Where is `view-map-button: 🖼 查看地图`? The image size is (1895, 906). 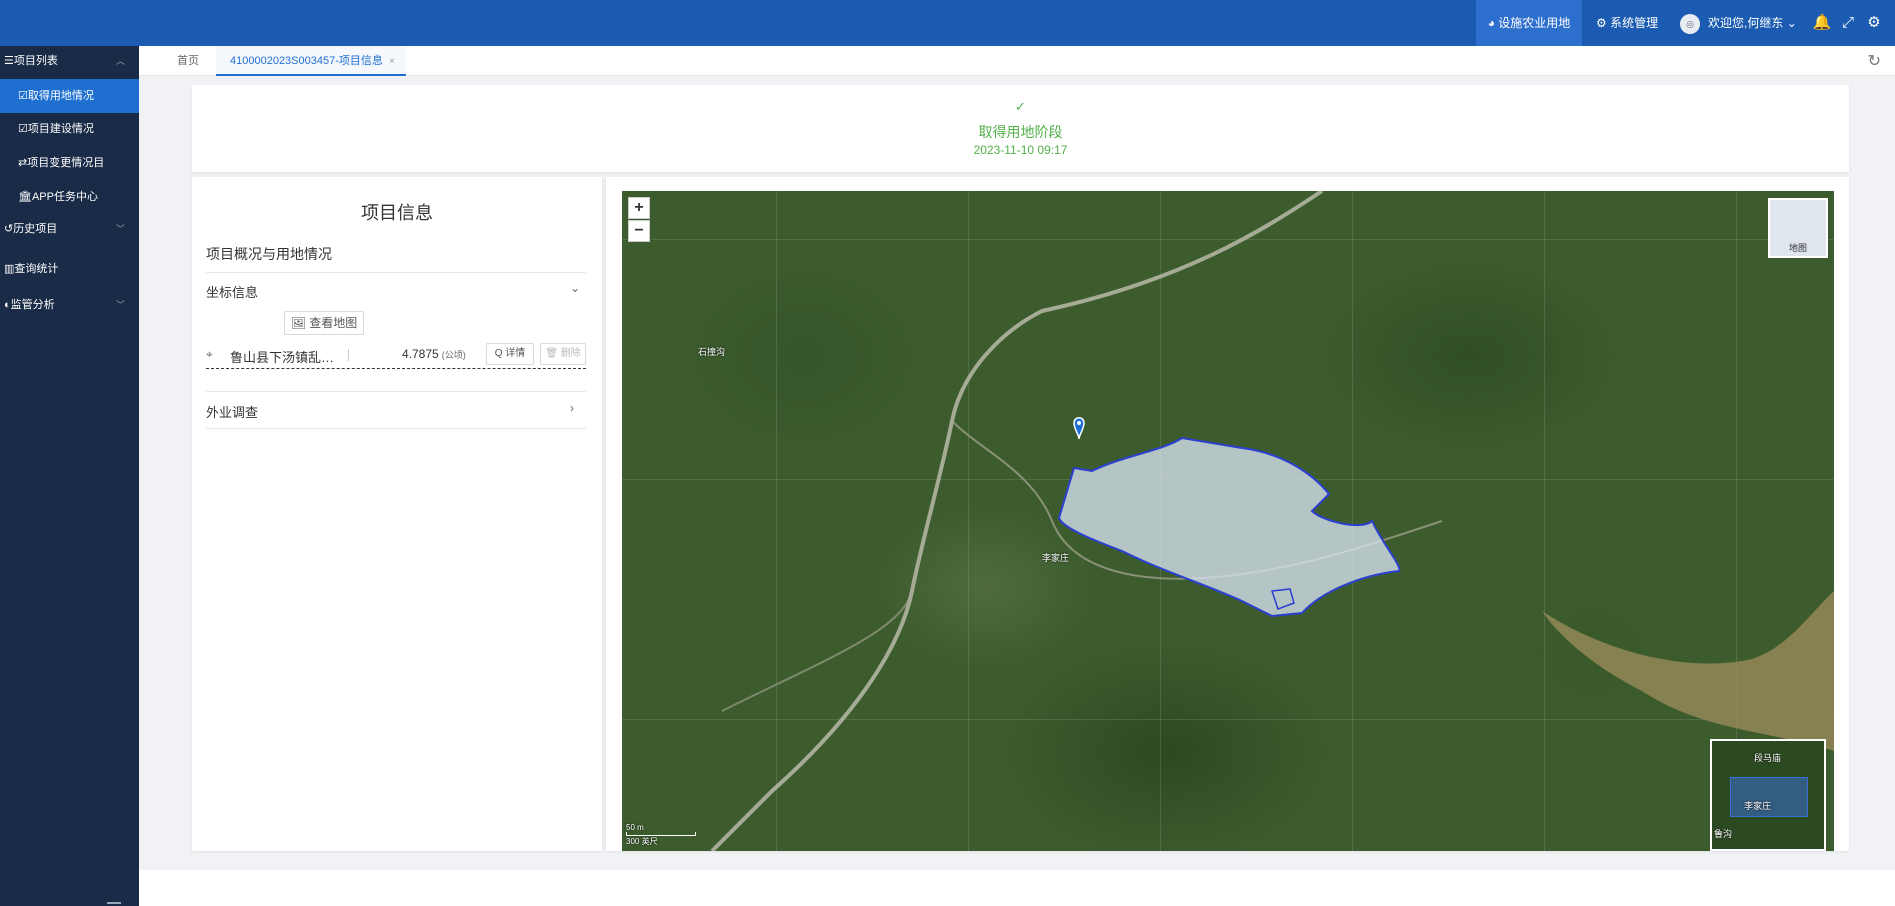
view-map-button: 🖼 查看地图 is located at coordinates (324, 323).